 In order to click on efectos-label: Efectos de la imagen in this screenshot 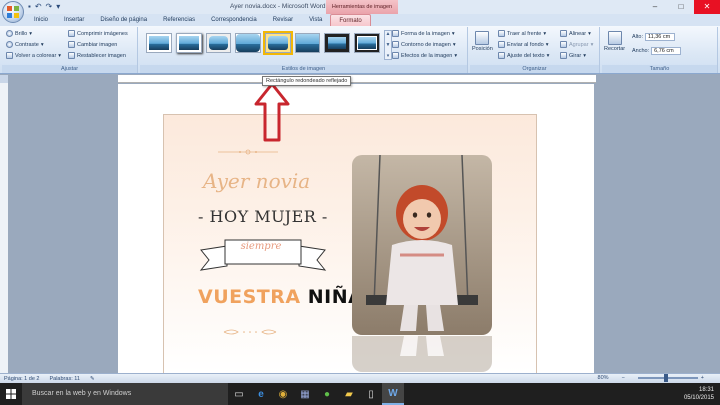, I will do `click(427, 55)`.